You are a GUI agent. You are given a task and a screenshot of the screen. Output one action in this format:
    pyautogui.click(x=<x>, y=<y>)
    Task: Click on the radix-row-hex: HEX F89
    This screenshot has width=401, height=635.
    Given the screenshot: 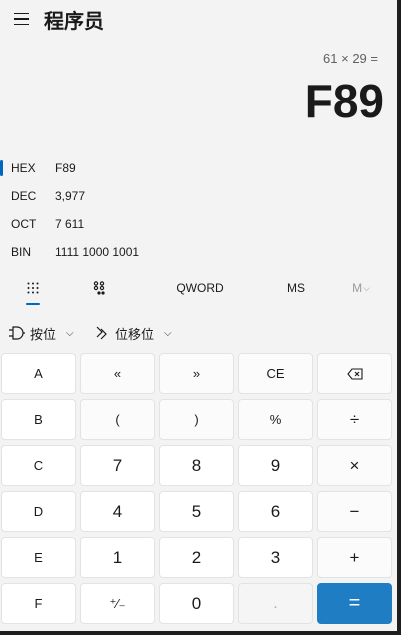 What is the action you would take?
    pyautogui.click(x=198, y=168)
    